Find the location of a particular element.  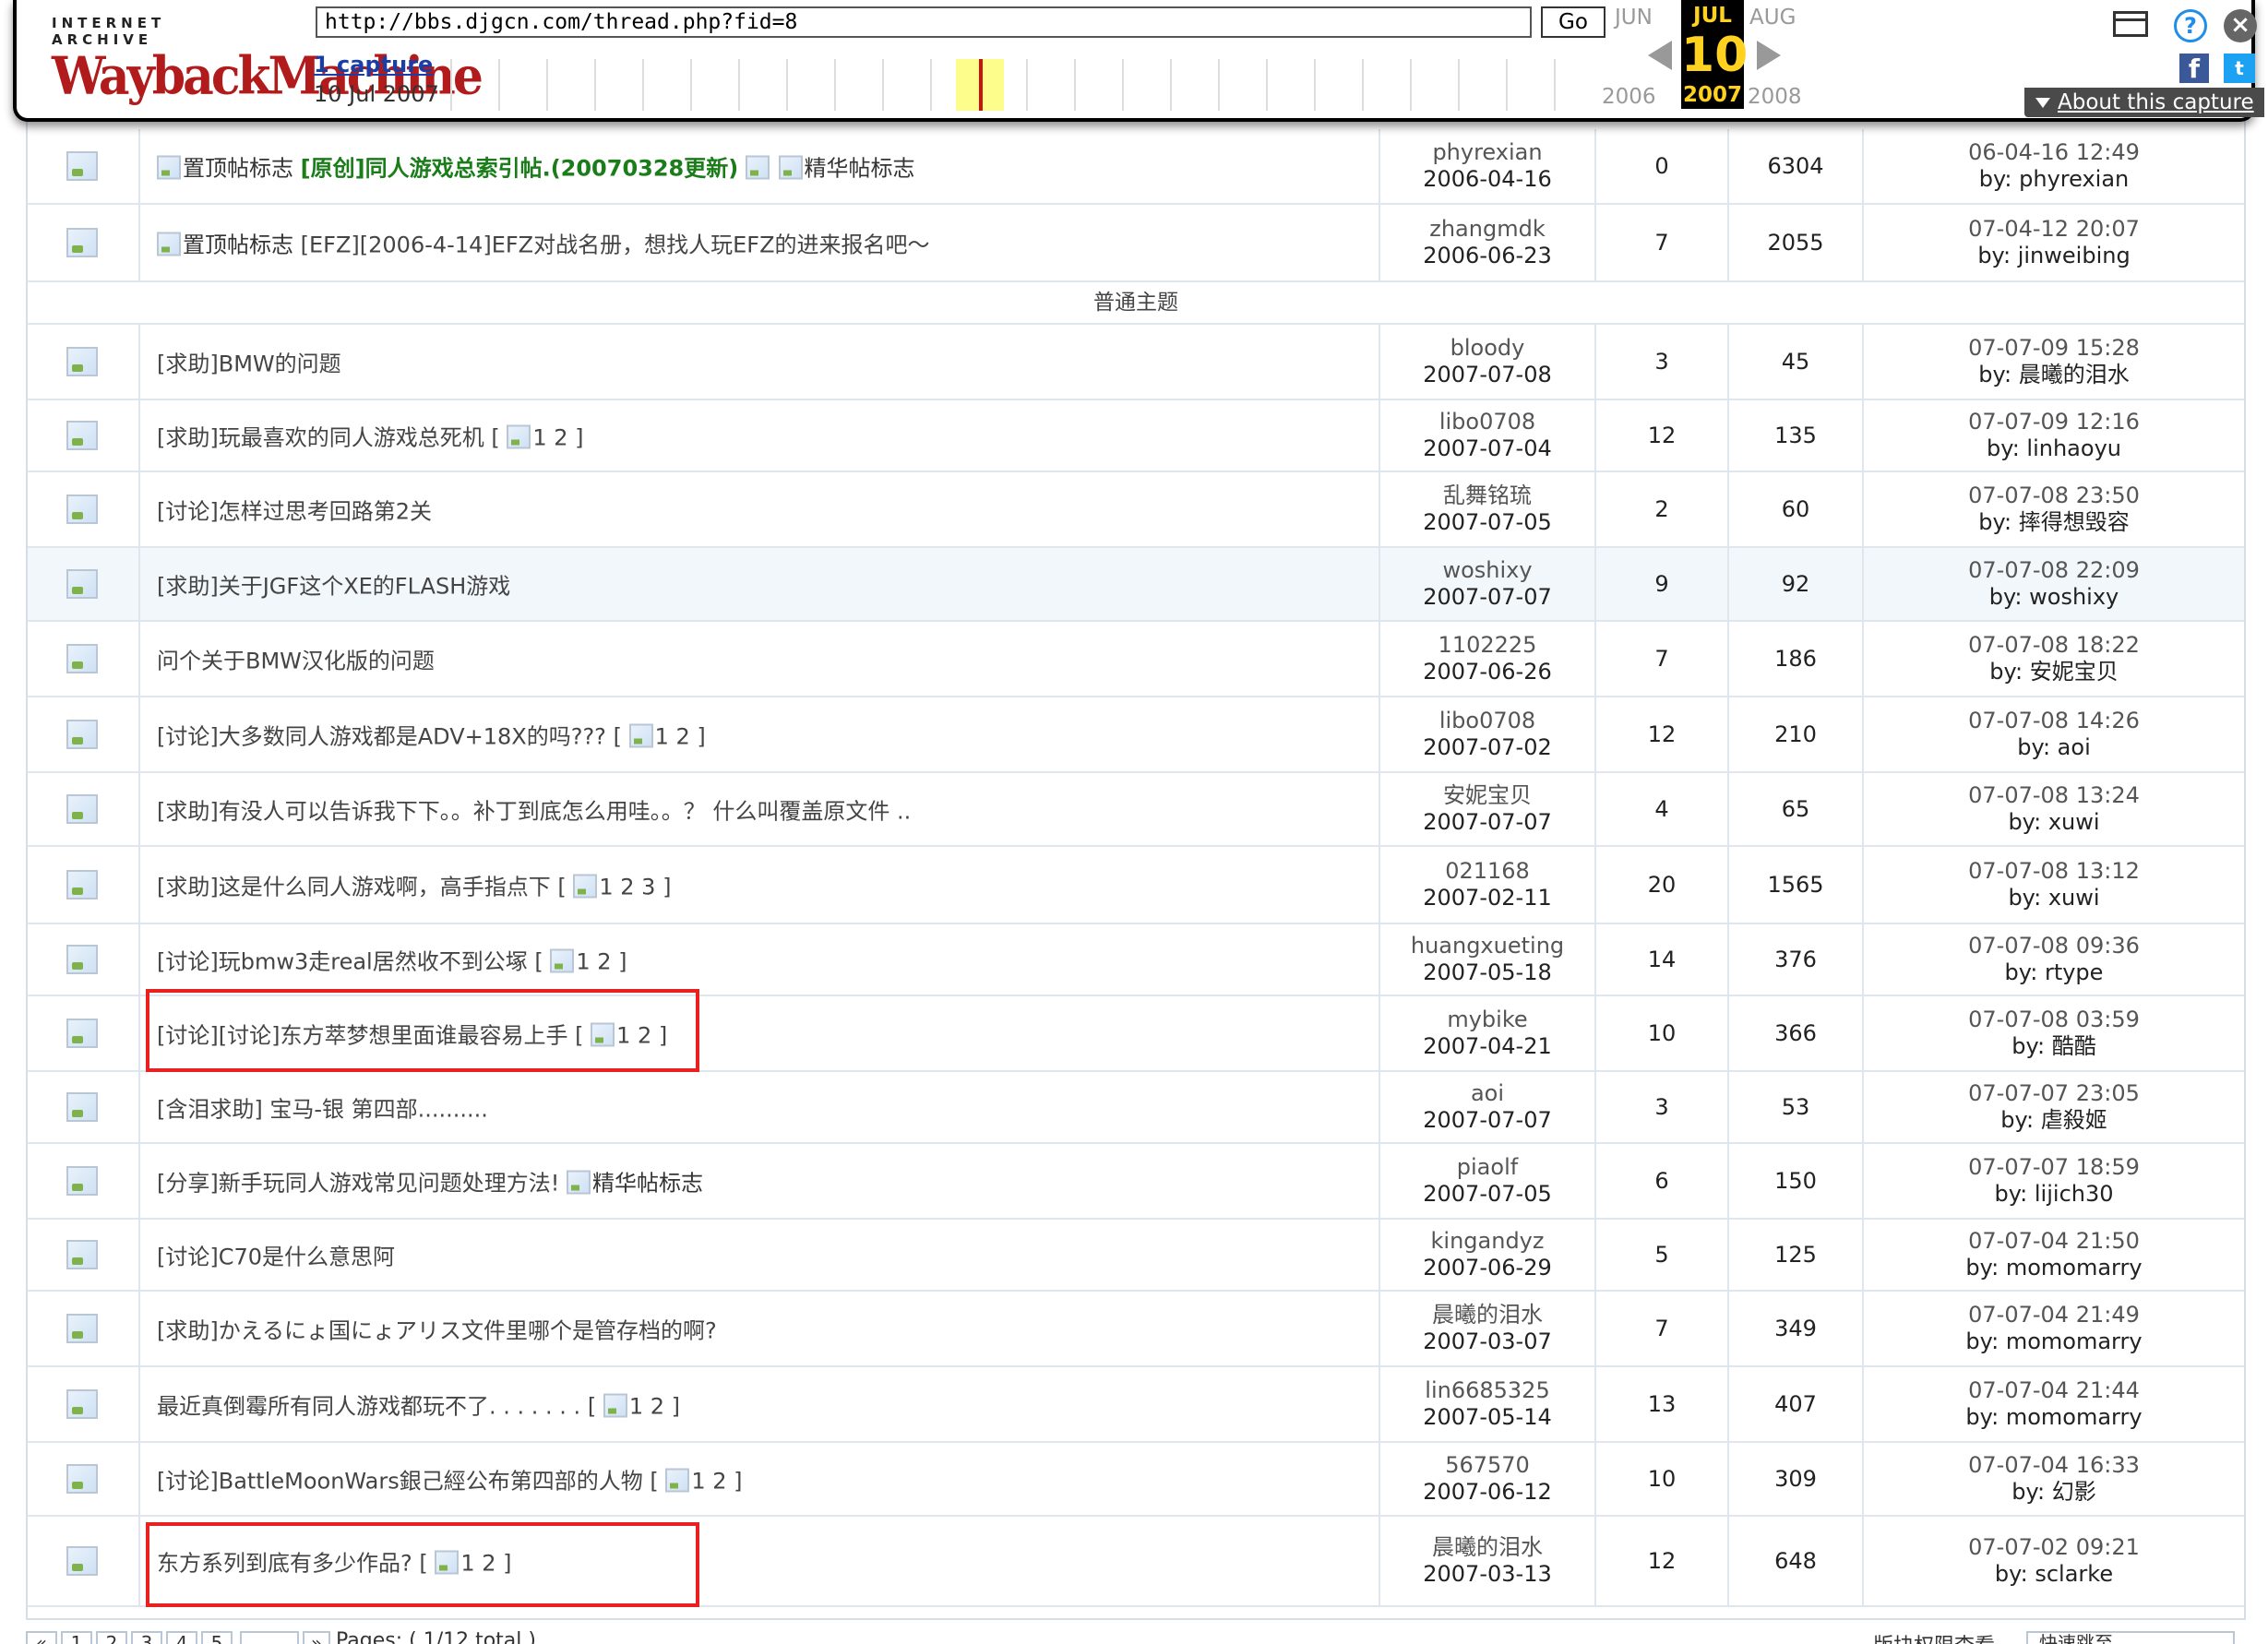

last-post-time: 07-07-07 23:05 is located at coordinates (2054, 1093).